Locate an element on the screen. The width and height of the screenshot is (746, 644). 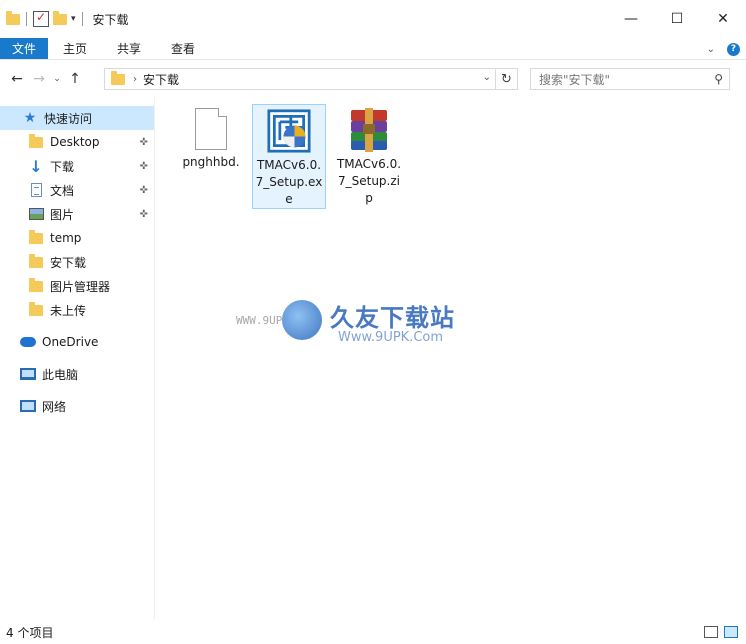
quick-access-toolbar: ▾ is located at coordinates (42, 19).